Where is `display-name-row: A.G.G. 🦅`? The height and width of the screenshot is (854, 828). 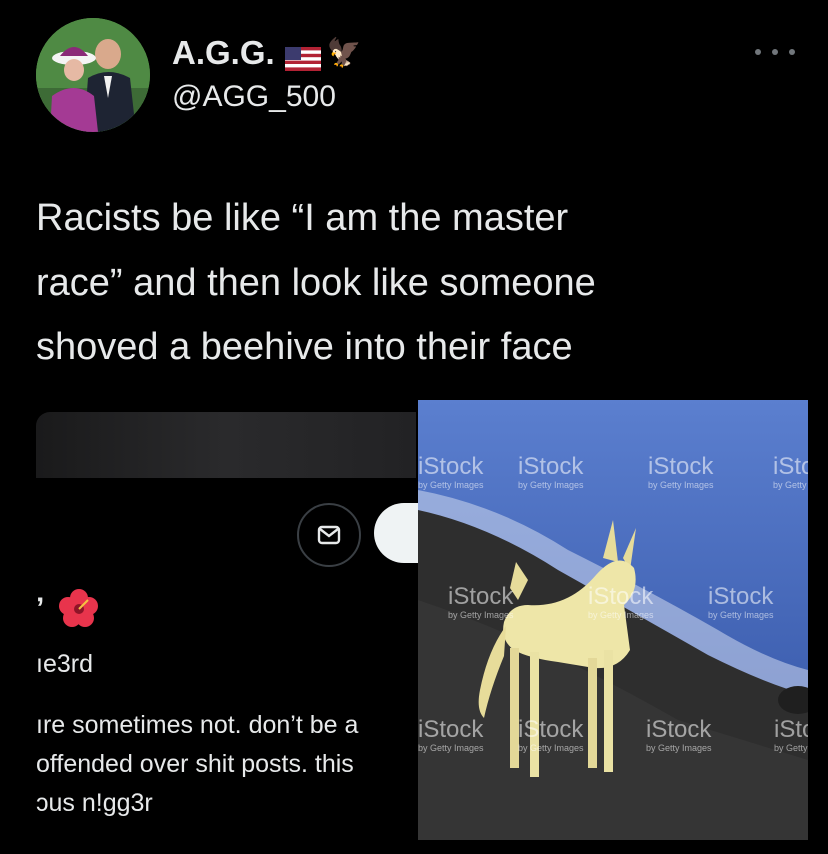 display-name-row: A.G.G. 🦅 is located at coordinates (267, 53).